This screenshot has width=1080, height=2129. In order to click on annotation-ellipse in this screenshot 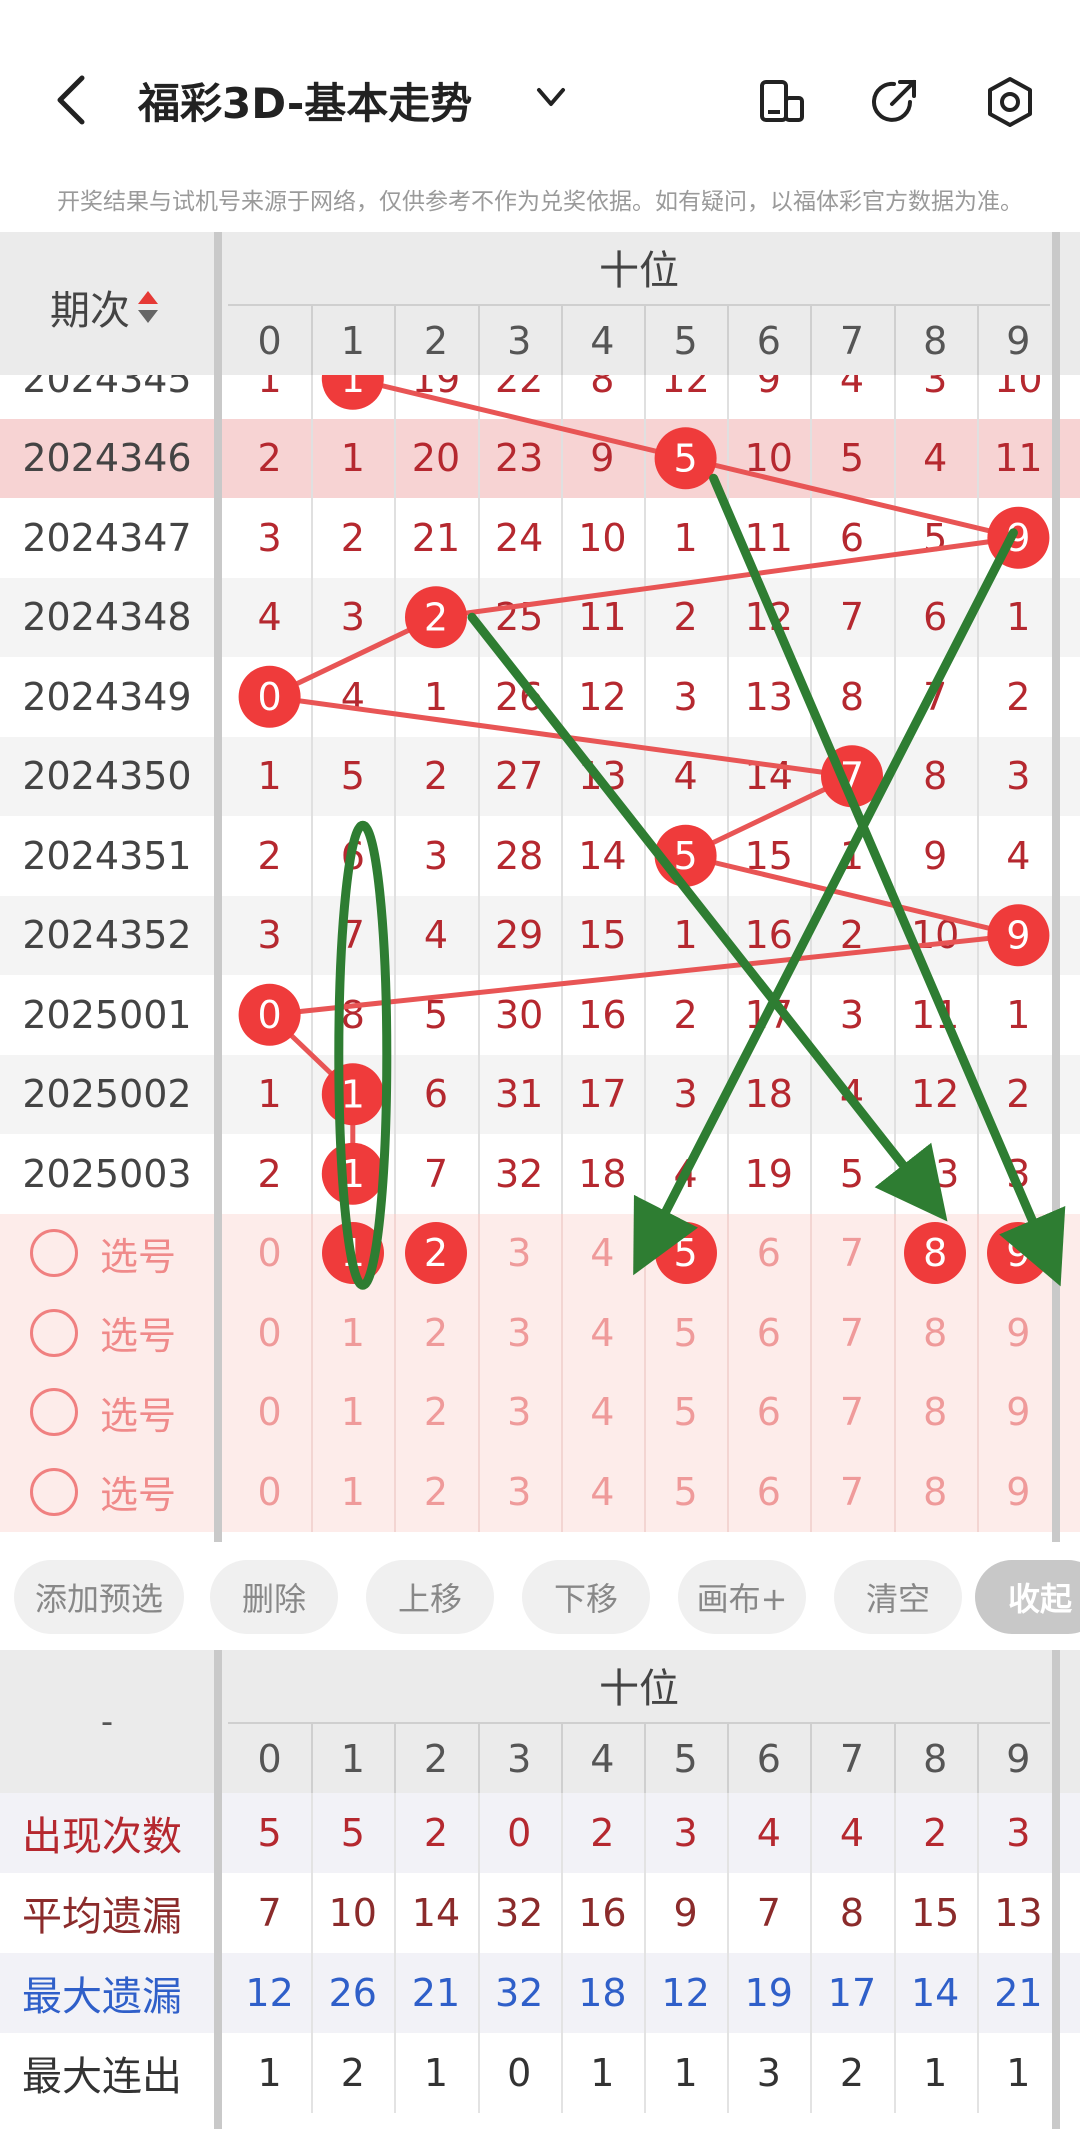, I will do `click(363, 1055)`.